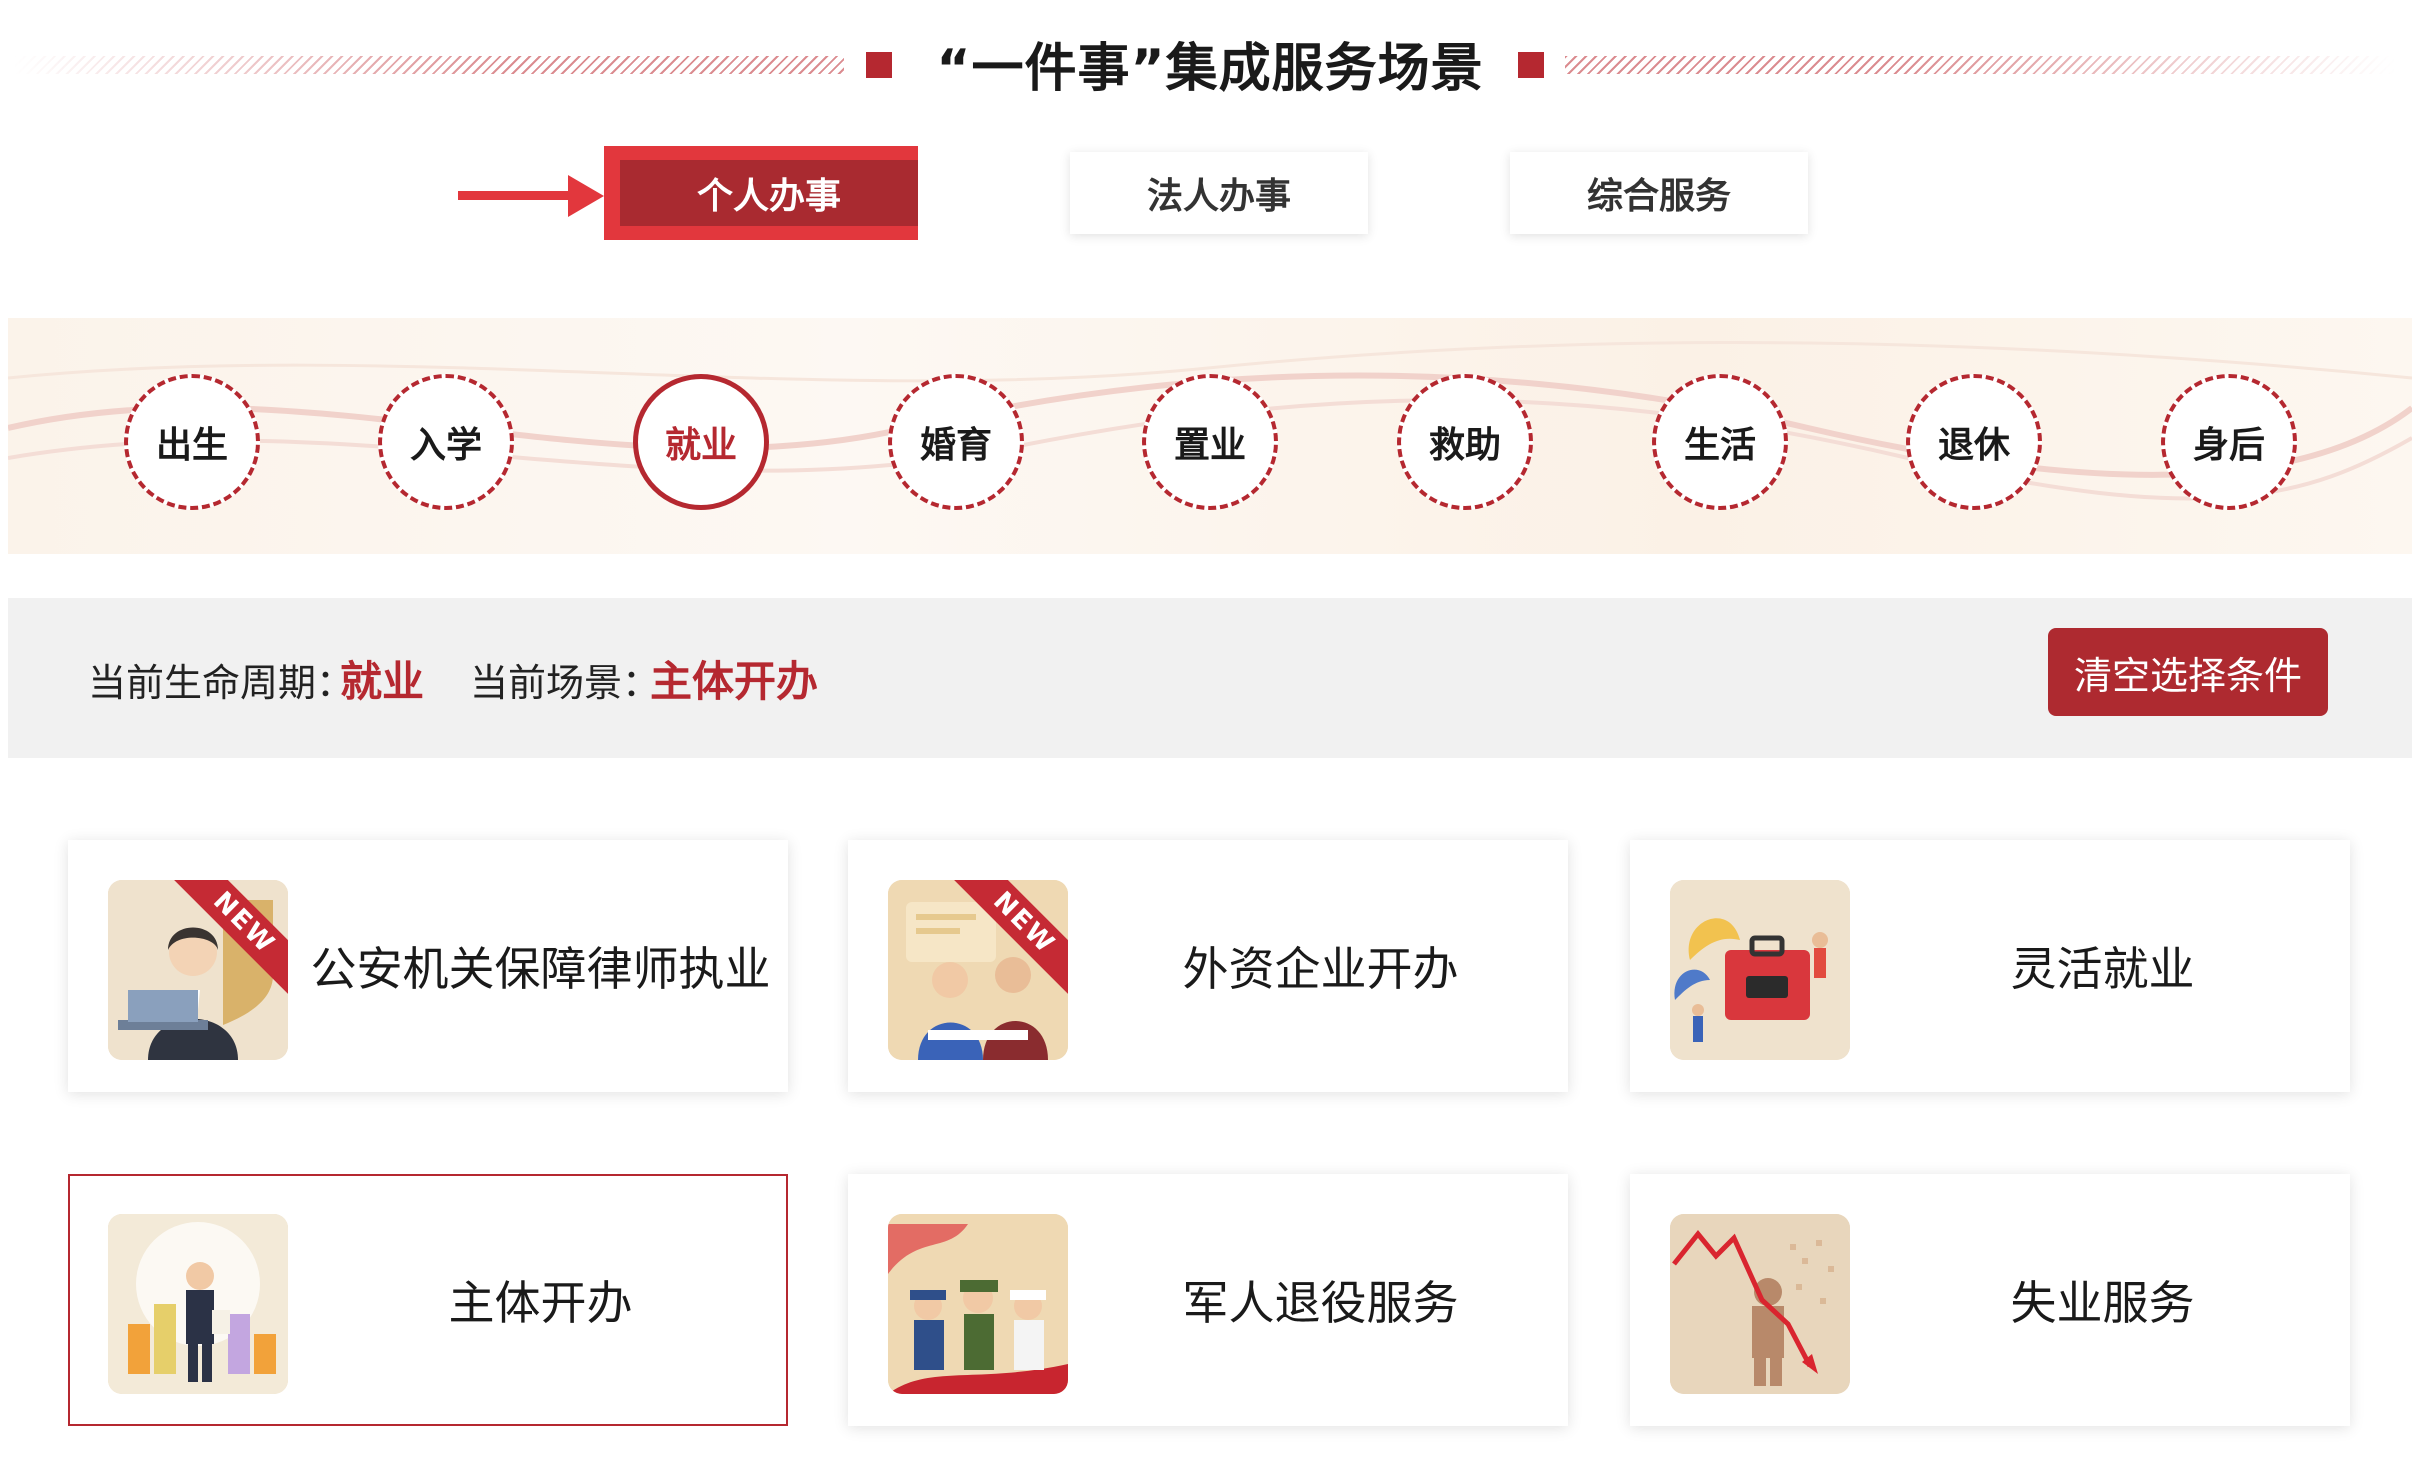 This screenshot has height=1479, width=2419. What do you see at coordinates (2102, 969) in the screenshot?
I see `service-card-label: 灵活就业` at bounding box center [2102, 969].